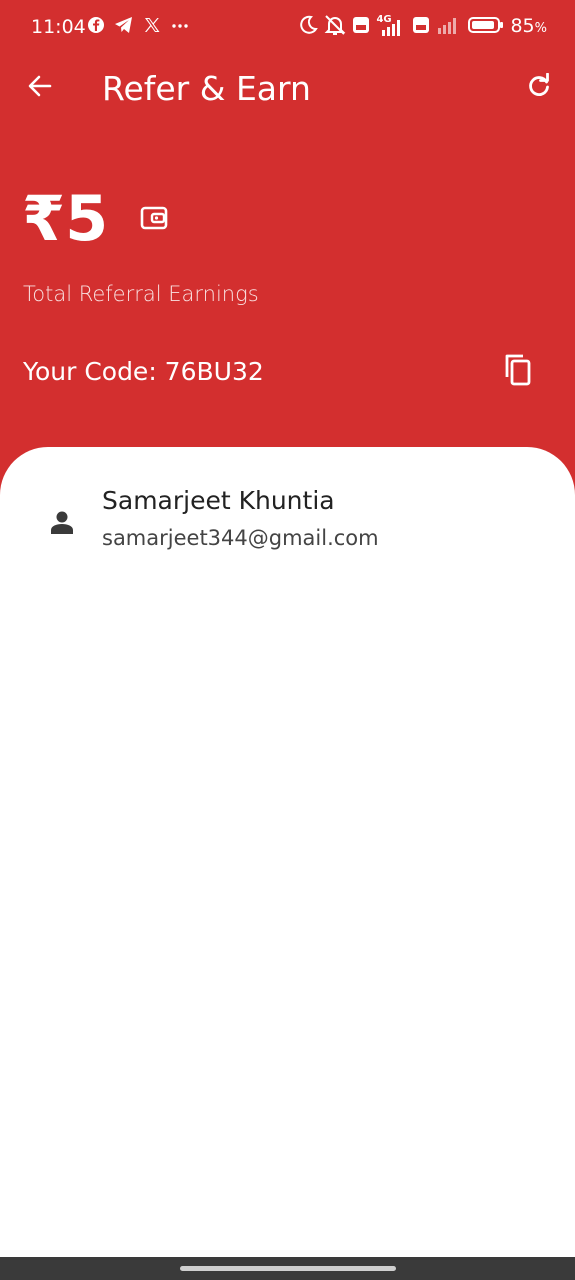 The width and height of the screenshot is (575, 1280). I want to click on status-bar: 11:04 4G 85%, so click(287, 28).